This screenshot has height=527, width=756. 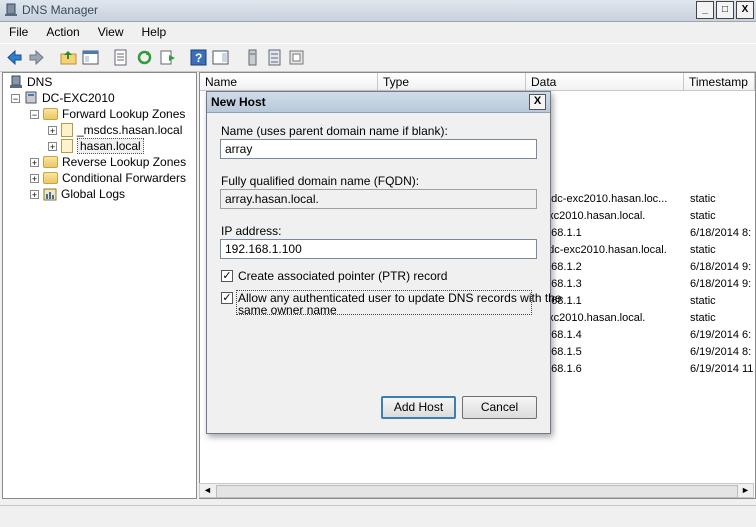 What do you see at coordinates (378, 32) in the screenshot?
I see `menu-bar: File Action View Help` at bounding box center [378, 32].